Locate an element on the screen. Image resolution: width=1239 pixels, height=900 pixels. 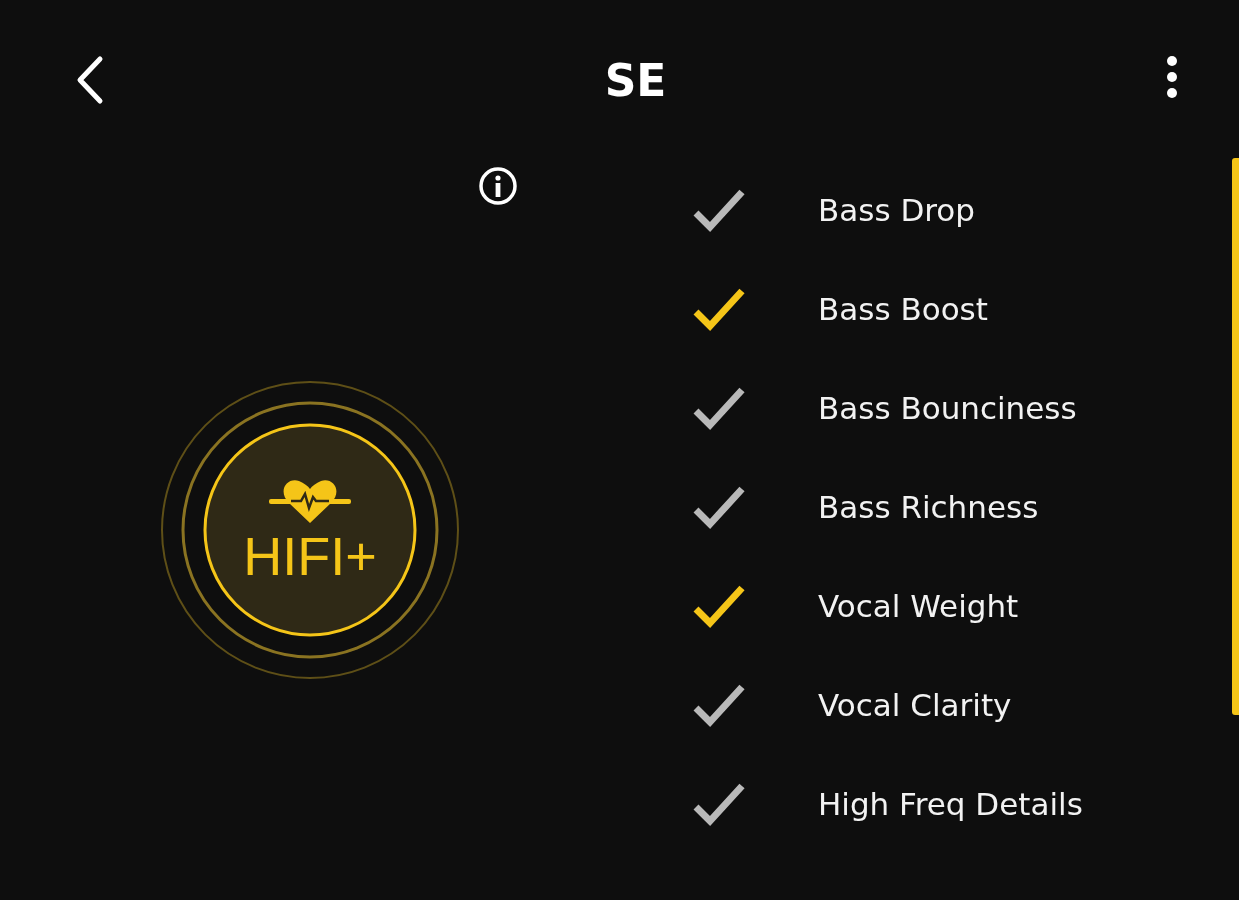
effect-label: Vocal Clarity is located at coordinates (915, 704).